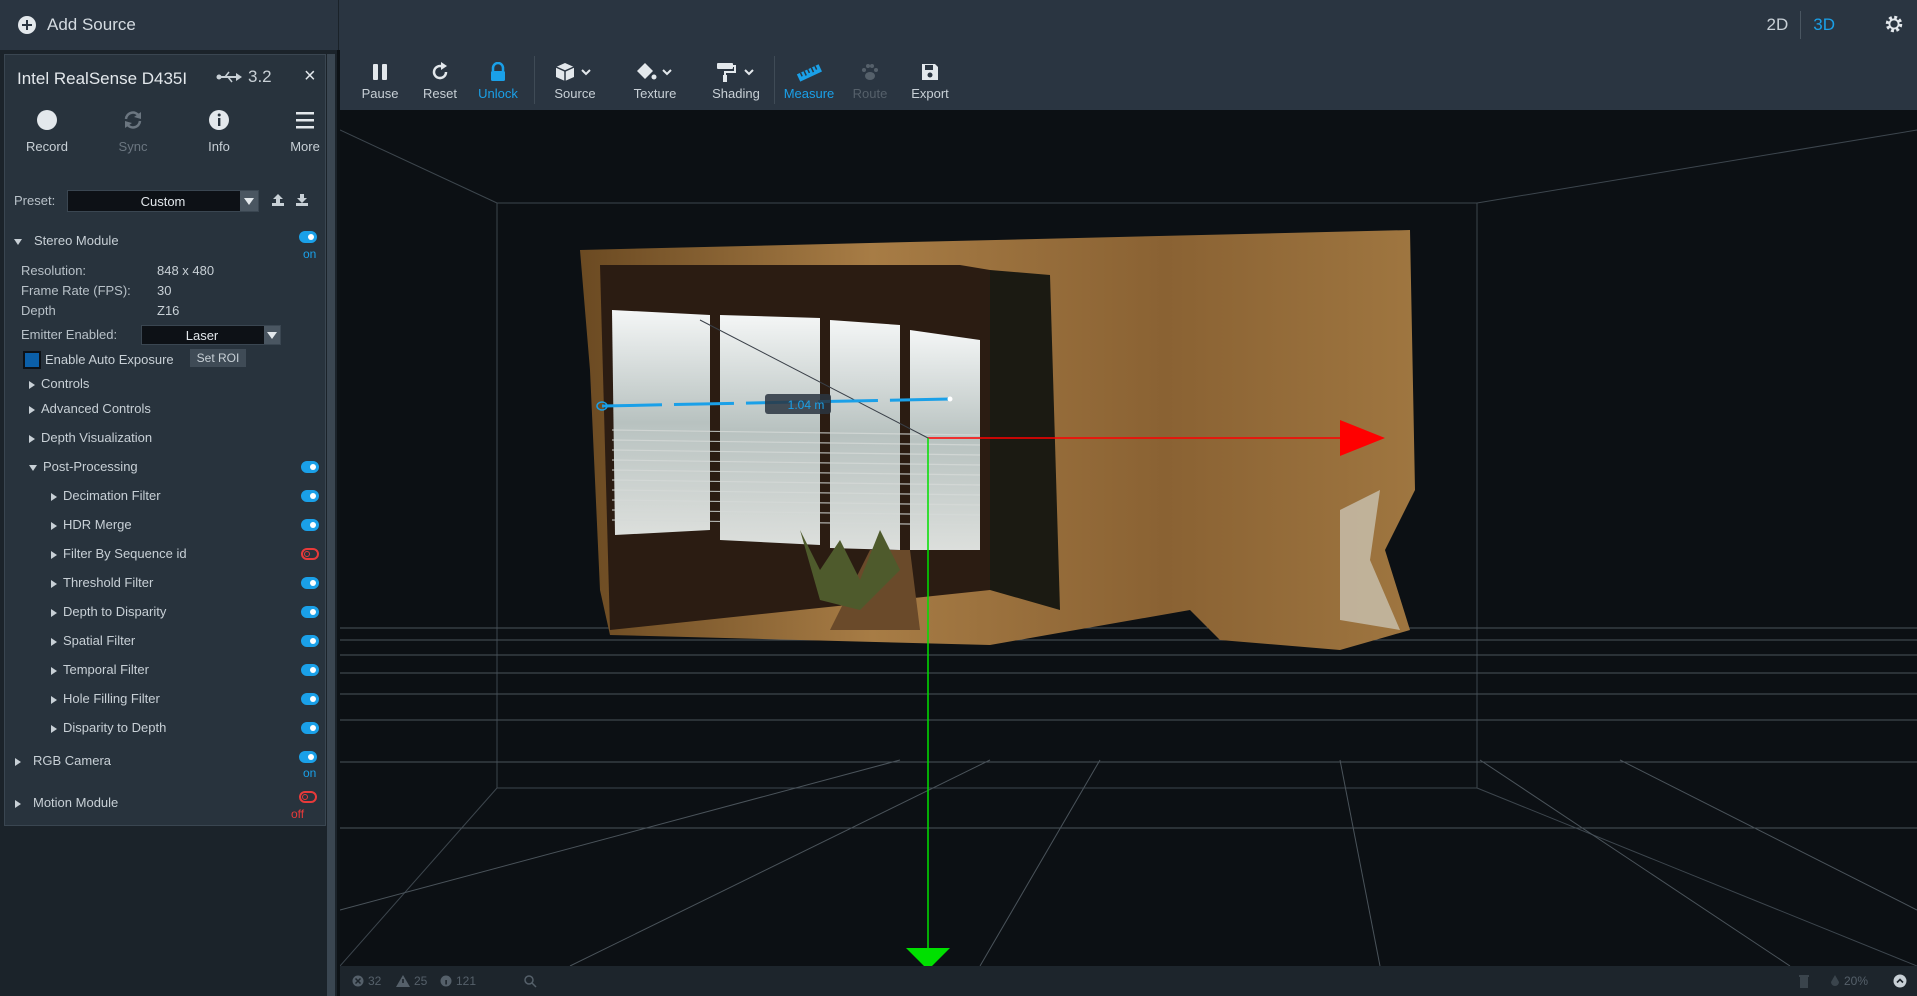 This screenshot has height=996, width=1917. What do you see at coordinates (109, 359) in the screenshot?
I see `auto-exposure-label: Enable Auto Exposure` at bounding box center [109, 359].